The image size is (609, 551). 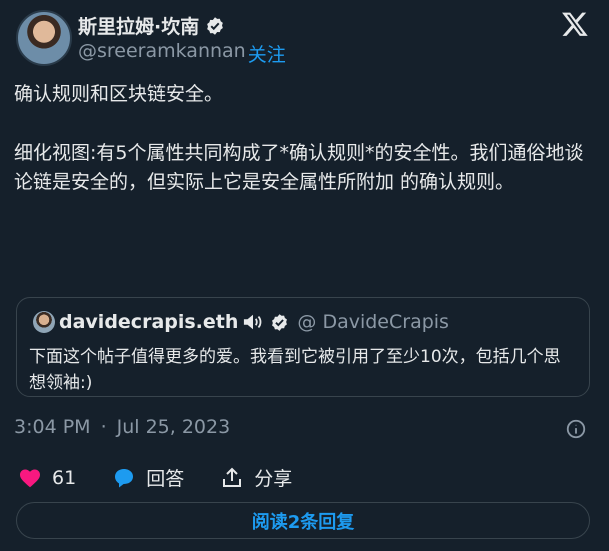 I want to click on reply-bubble-icon, so click(x=124, y=477).